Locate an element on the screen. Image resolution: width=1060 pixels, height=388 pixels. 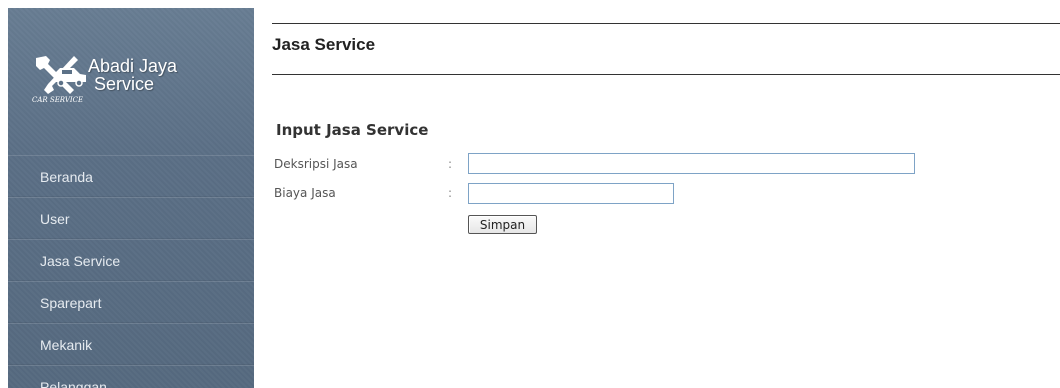
sidebar-item-jasa-service: Jasa Service is located at coordinates (131, 260).